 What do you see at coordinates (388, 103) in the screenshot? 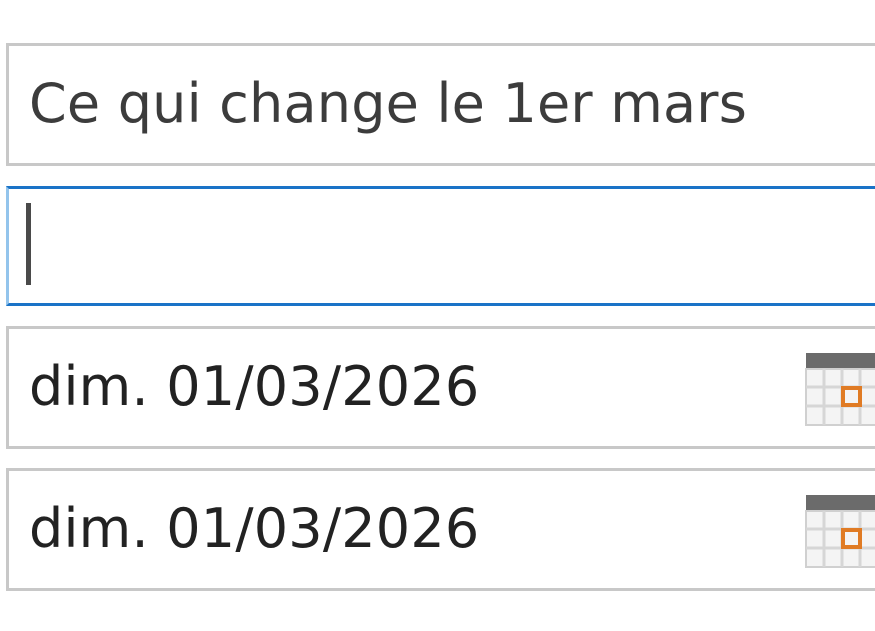
I see `subject-value: Ce qui change le 1er mars` at bounding box center [388, 103].